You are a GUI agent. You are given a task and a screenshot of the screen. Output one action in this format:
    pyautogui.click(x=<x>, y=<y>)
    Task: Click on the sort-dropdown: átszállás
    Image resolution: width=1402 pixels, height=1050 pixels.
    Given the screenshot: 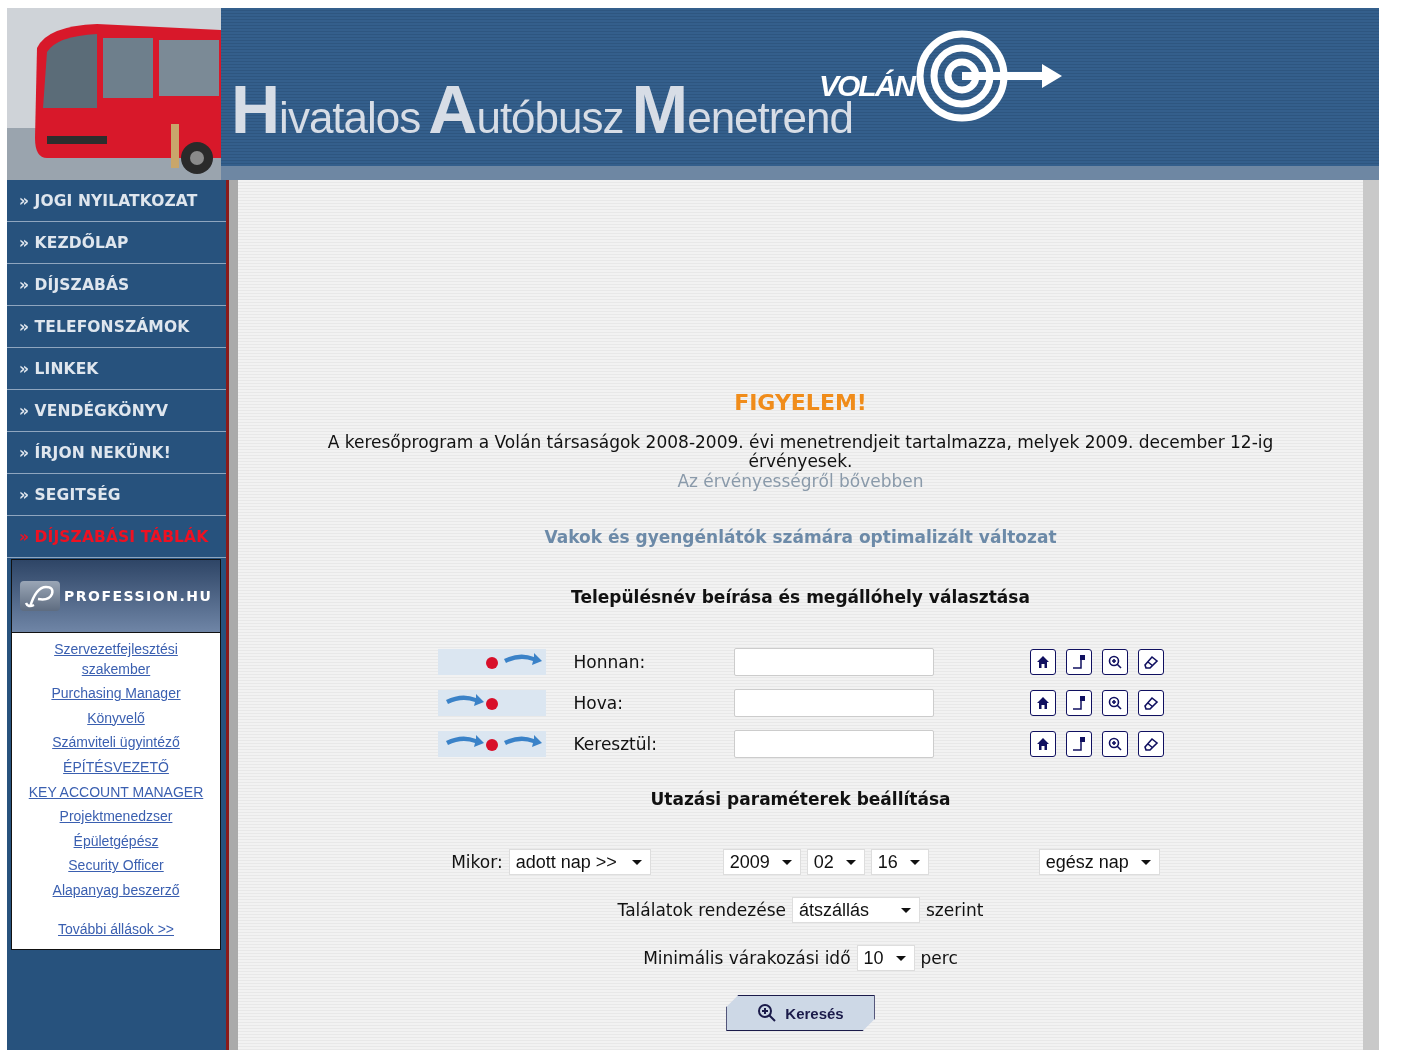 What is the action you would take?
    pyautogui.click(x=856, y=910)
    